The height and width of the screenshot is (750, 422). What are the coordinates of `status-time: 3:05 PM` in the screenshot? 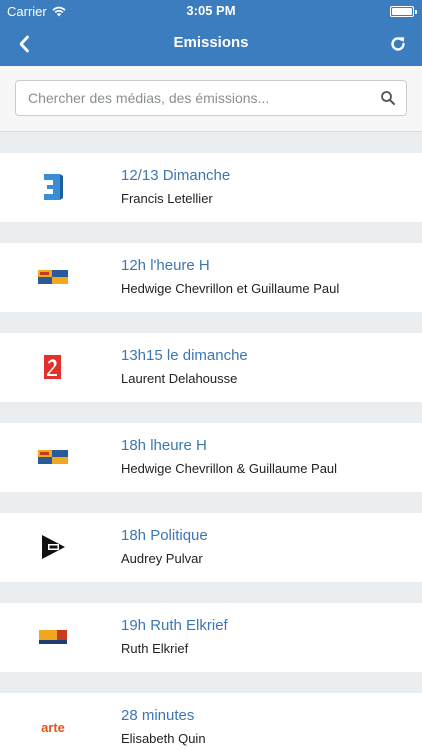 It's located at (211, 10).